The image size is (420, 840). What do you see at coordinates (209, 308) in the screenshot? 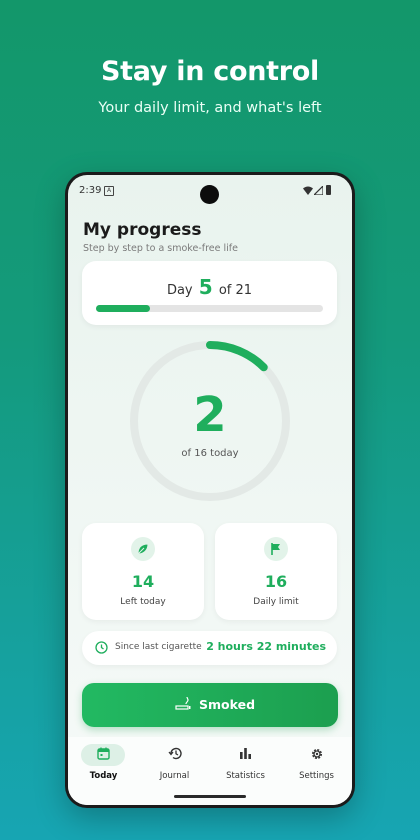
I see `day-progress-bar` at bounding box center [209, 308].